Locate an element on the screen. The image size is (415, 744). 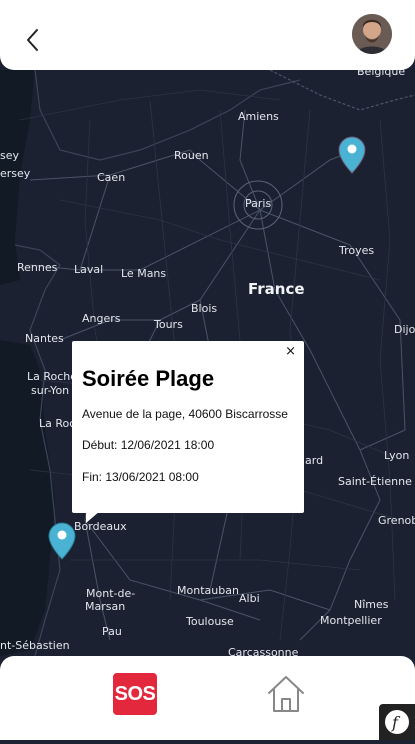
city-label: Lyon is located at coordinates (397, 455).